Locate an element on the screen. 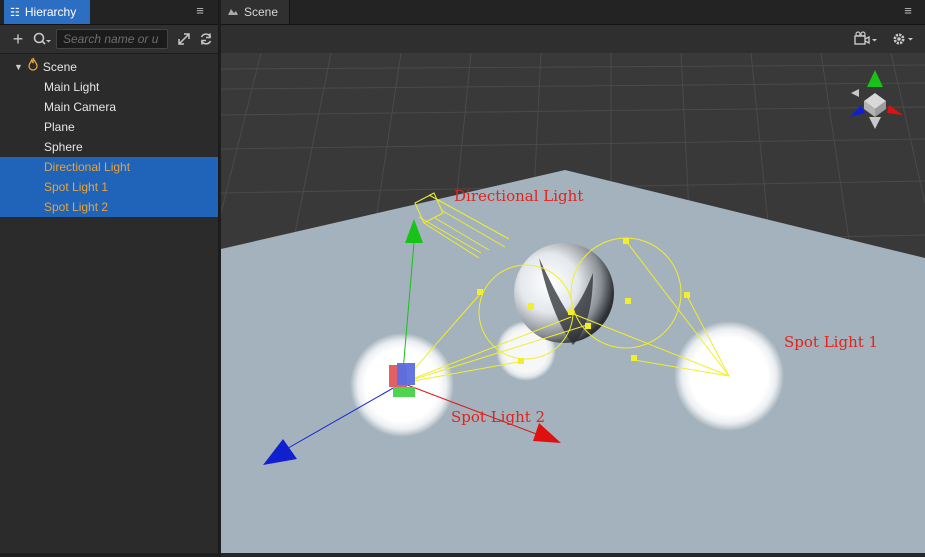 The image size is (925, 557). search-input is located at coordinates (112, 39).